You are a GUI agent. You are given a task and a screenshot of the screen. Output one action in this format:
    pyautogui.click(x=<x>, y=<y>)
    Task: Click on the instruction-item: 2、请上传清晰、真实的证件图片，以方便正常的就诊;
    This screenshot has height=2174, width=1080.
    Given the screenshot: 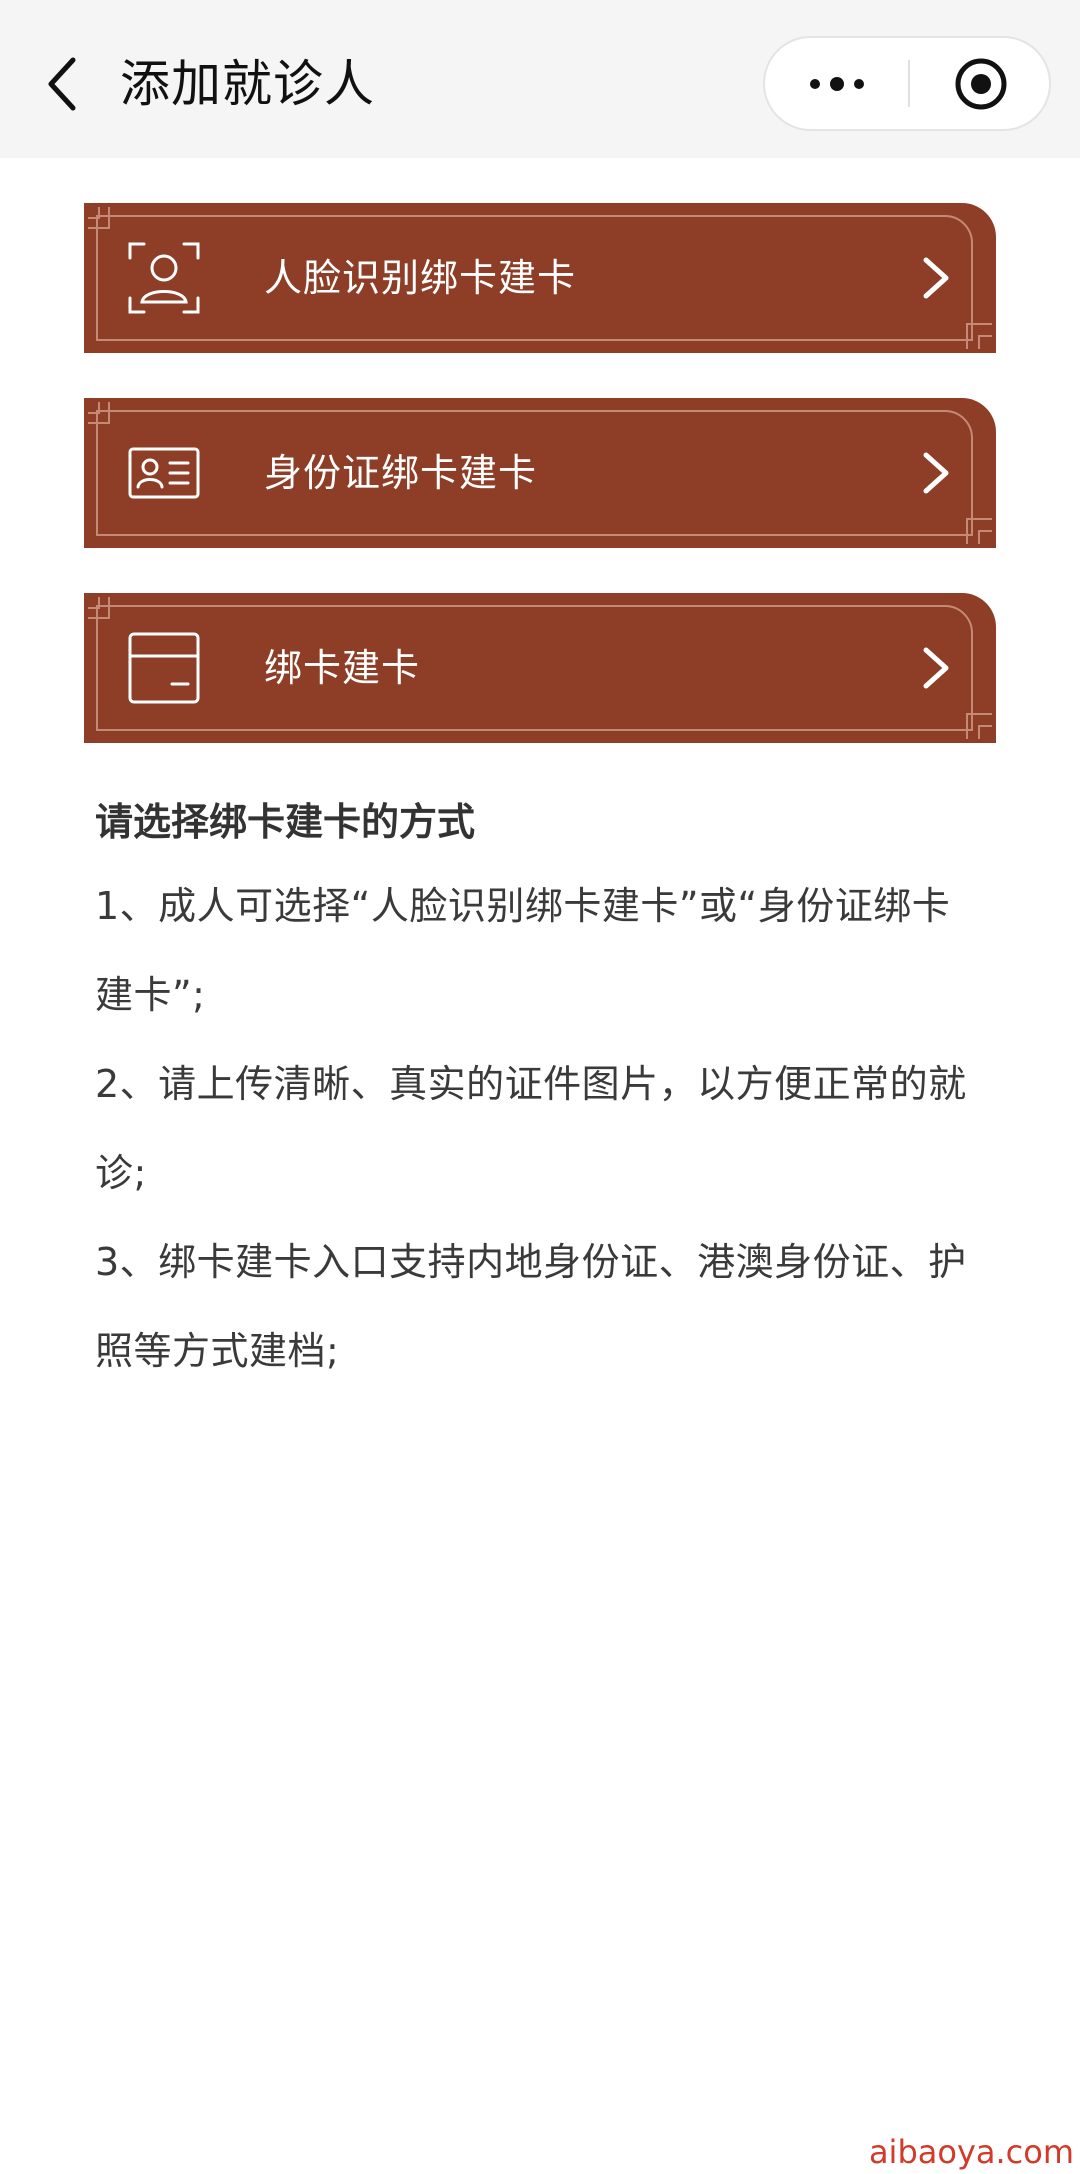 What is the action you would take?
    pyautogui.click(x=531, y=1128)
    